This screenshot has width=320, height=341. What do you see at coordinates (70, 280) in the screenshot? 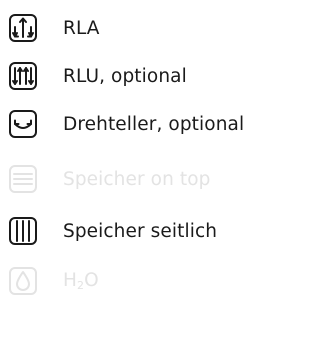
I see `h2o-main: H` at bounding box center [70, 280].